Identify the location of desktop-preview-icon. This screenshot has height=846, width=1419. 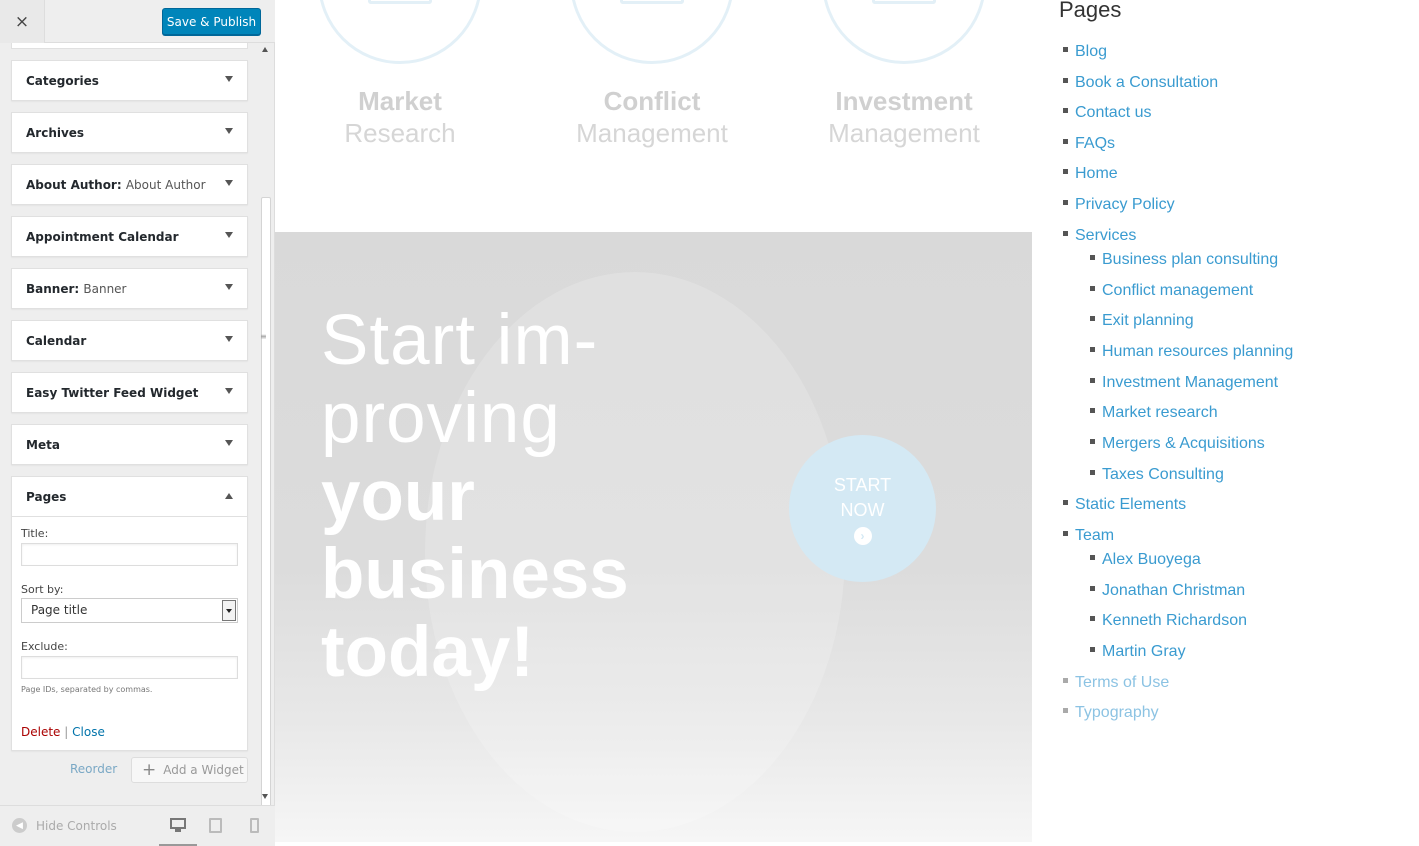
(178, 825).